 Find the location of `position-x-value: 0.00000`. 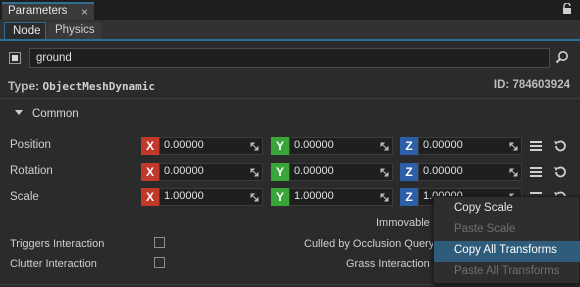

position-x-value: 0.00000 is located at coordinates (184, 145).